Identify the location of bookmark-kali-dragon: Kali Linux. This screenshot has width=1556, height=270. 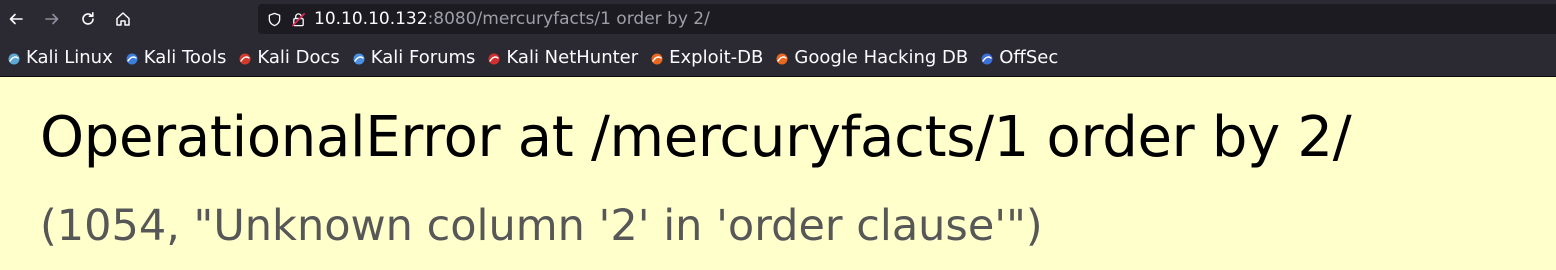
(60, 57).